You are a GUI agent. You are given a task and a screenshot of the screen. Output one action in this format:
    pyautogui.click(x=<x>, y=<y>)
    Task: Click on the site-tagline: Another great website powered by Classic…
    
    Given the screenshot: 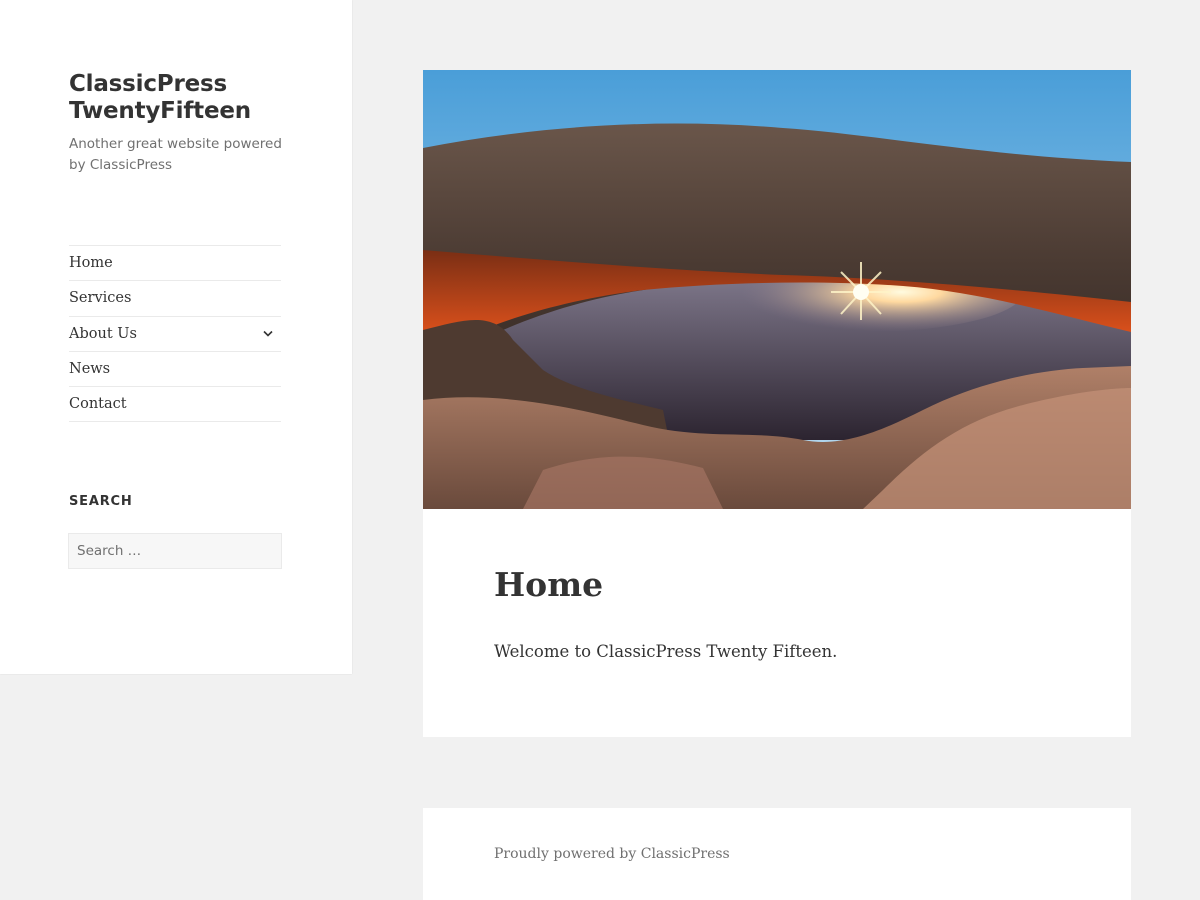 What is the action you would take?
    pyautogui.click(x=175, y=154)
    